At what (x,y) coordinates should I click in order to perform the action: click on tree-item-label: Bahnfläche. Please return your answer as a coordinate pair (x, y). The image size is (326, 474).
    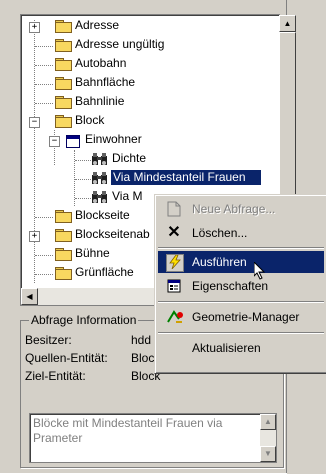
    Looking at the image, I should click on (105, 82).